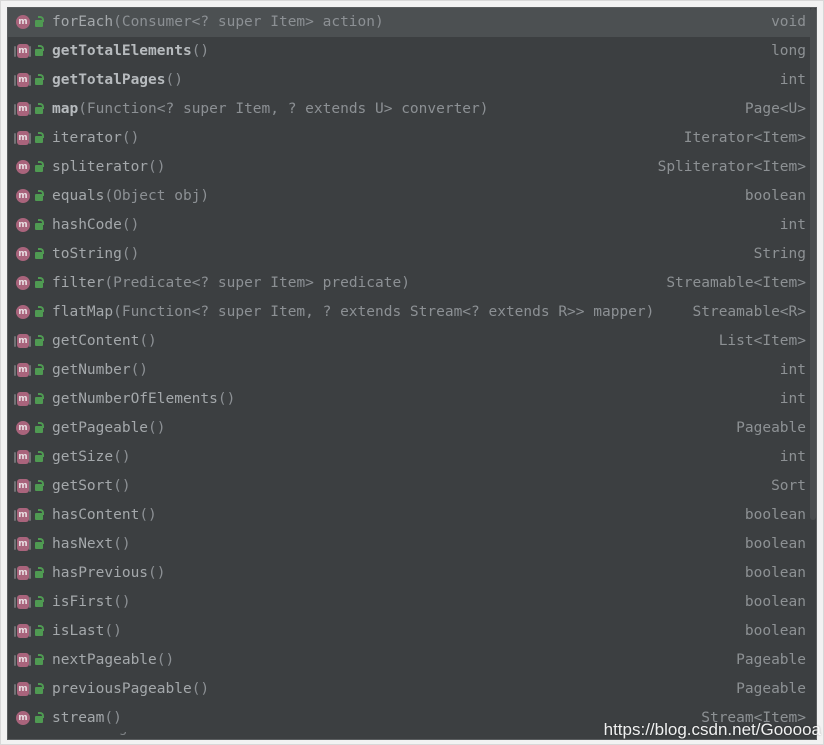 This screenshot has height=745, width=824. Describe the element at coordinates (122, 689) in the screenshot. I see `completion-method-name: previousPageable` at that location.